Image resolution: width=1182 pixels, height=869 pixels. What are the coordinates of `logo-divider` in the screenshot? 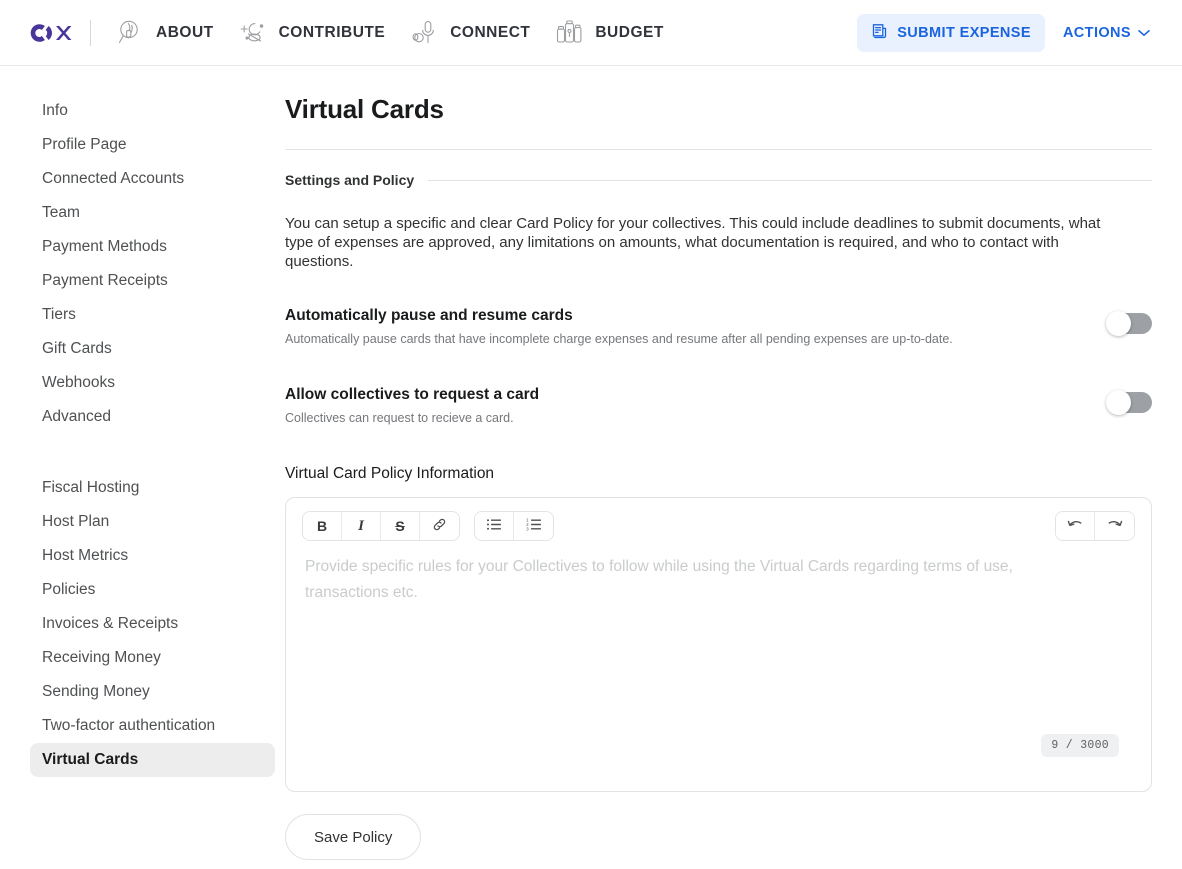 It's located at (90, 32).